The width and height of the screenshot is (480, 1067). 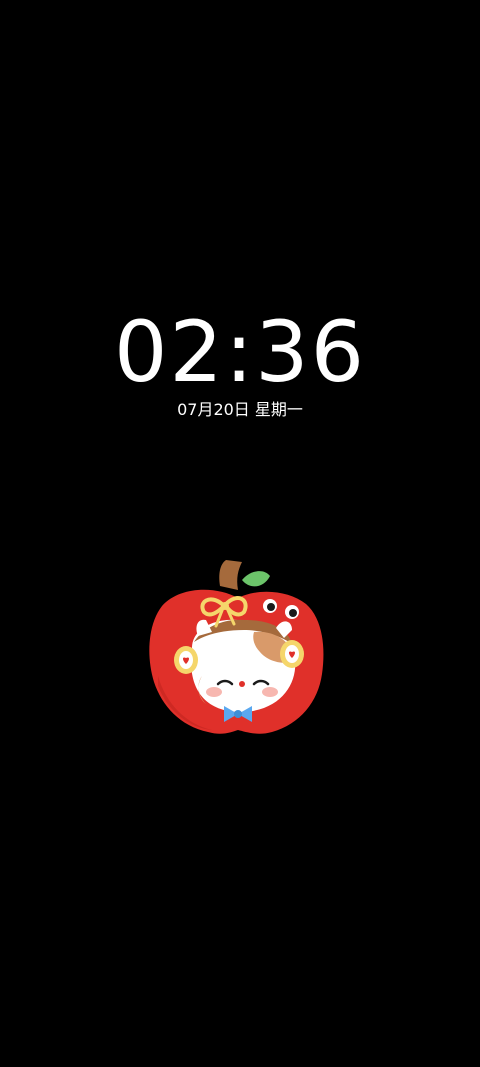 I want to click on weekday-text: 星期一, so click(x=278, y=409).